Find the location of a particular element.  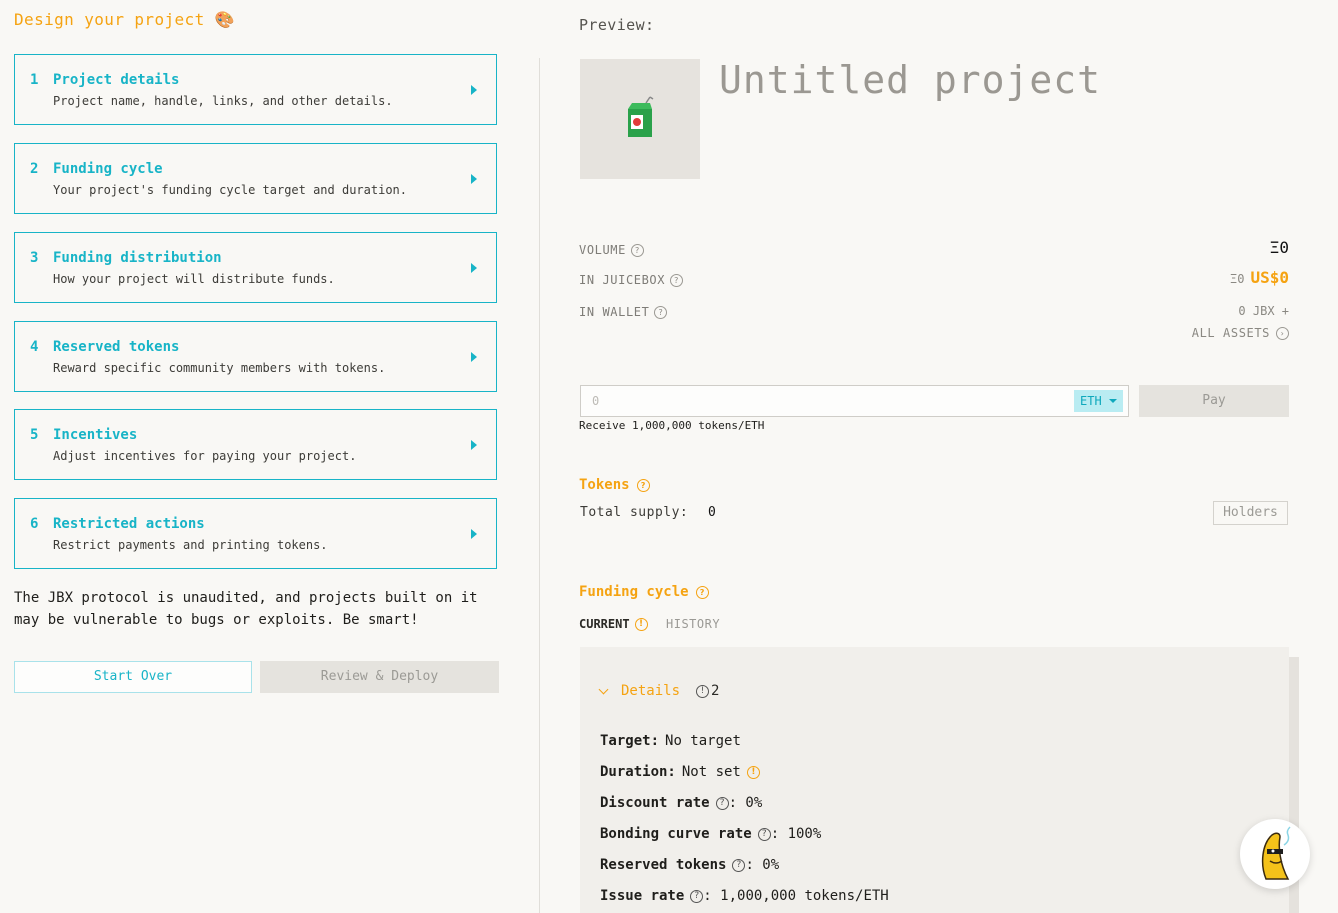

review-deploy-button: Review & Deploy is located at coordinates (379, 677).